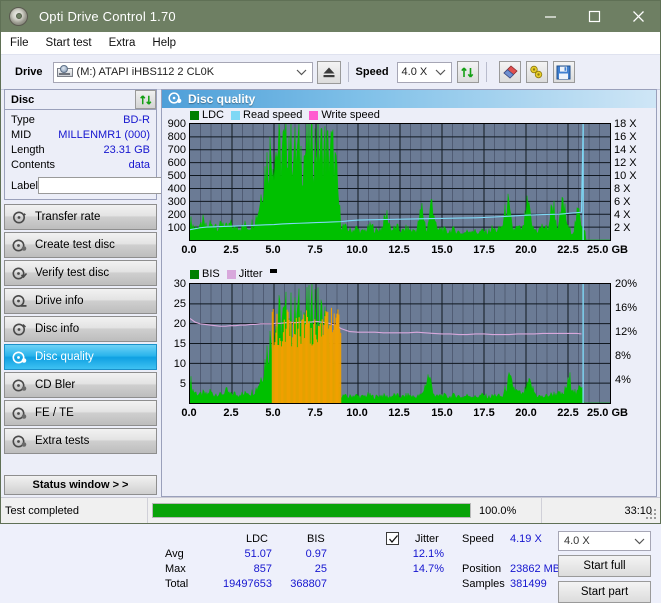  I want to click on stats-total-bis: 368807, so click(299, 584).